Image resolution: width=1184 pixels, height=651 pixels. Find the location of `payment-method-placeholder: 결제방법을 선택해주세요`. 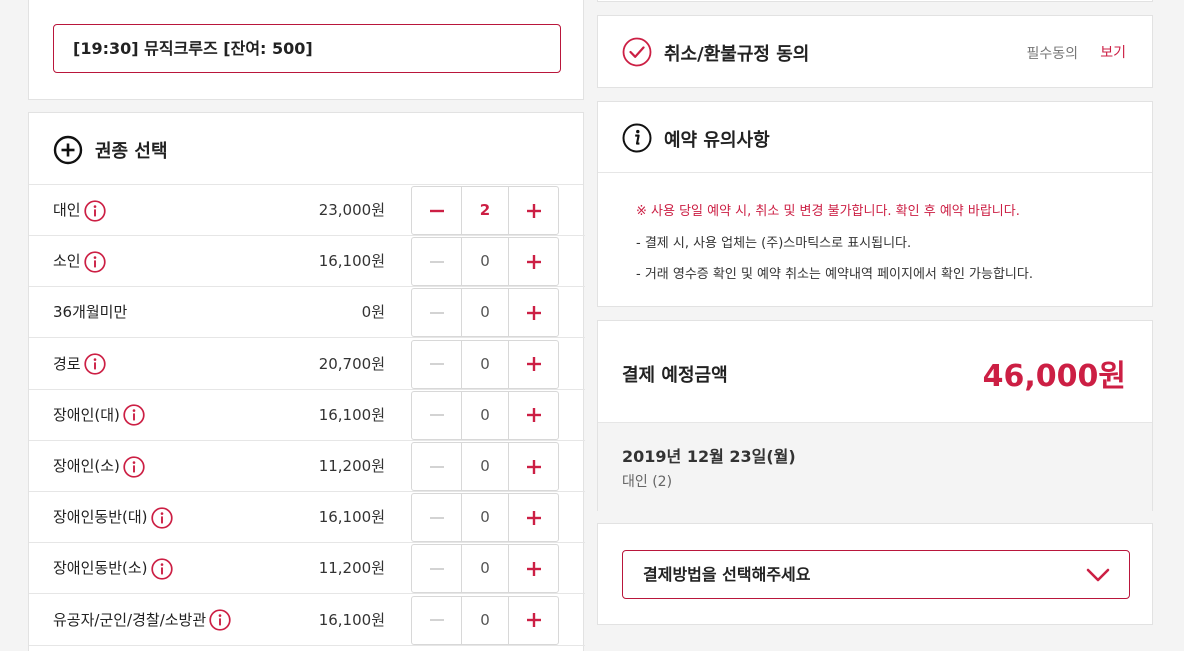

payment-method-placeholder: 결제방법을 선택해주세요 is located at coordinates (727, 574).